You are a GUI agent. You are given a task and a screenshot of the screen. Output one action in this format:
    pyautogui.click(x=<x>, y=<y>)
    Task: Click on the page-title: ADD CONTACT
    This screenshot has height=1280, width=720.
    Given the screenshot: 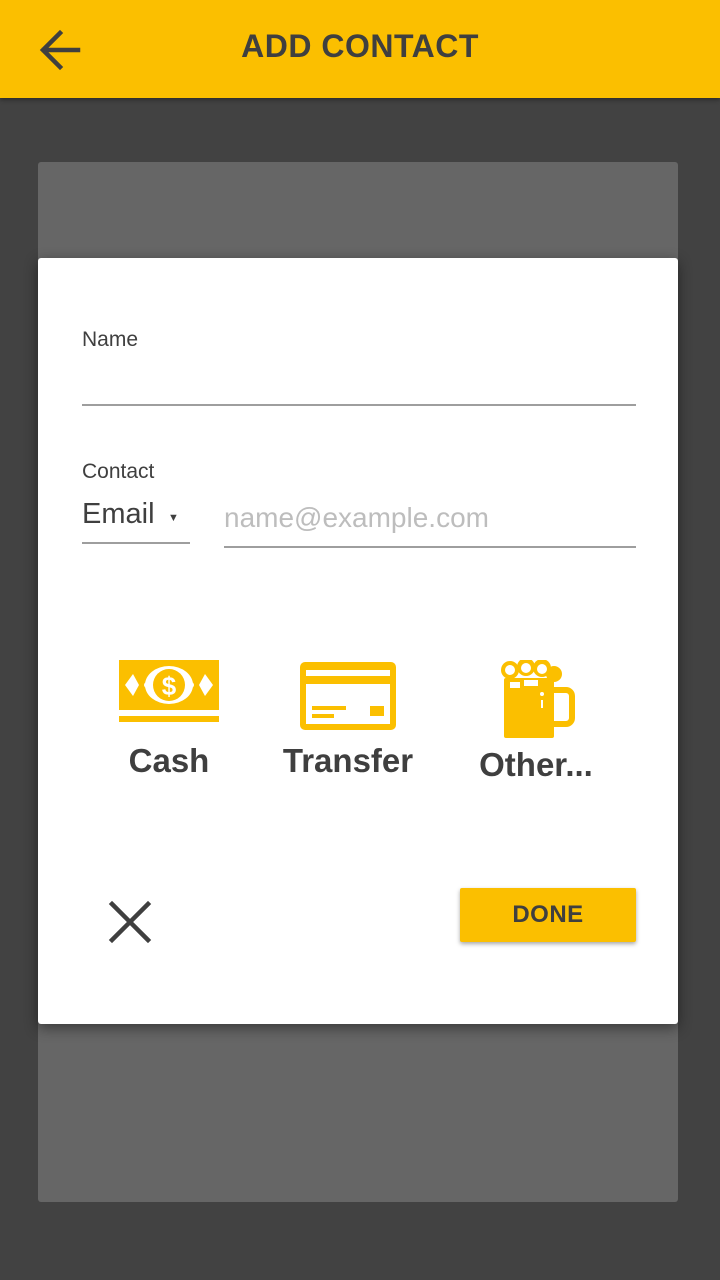 What is the action you would take?
    pyautogui.click(x=360, y=46)
    